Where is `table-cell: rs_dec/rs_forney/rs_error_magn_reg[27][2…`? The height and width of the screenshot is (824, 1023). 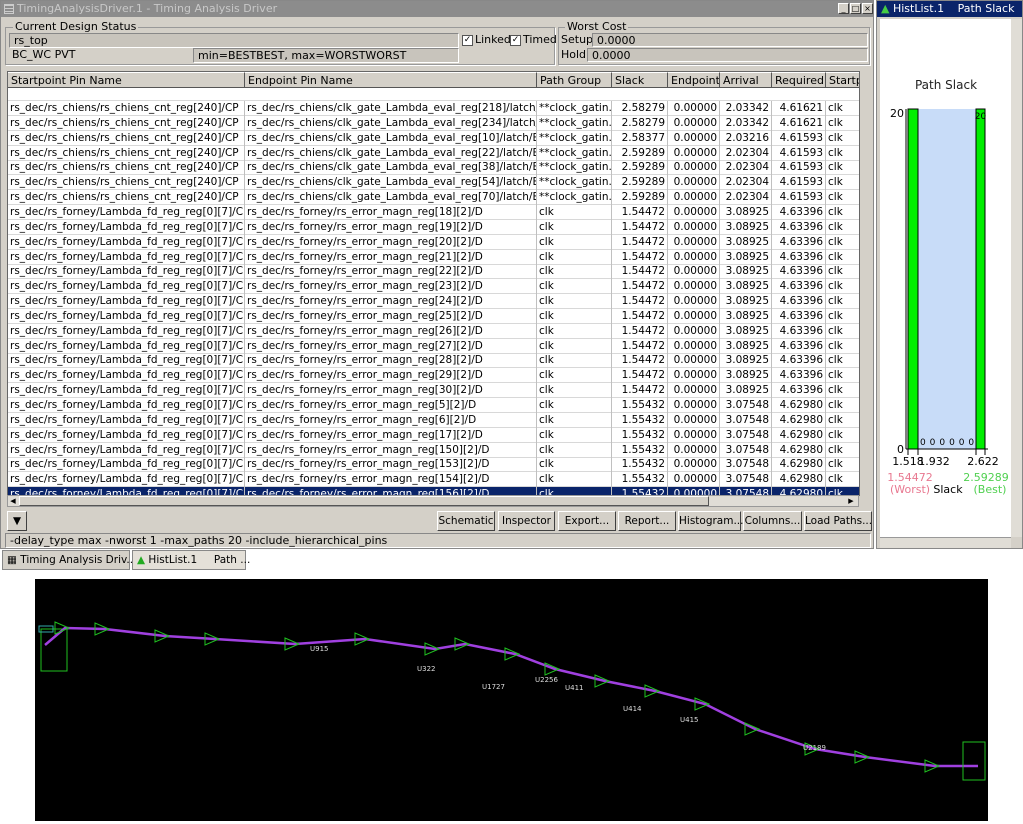 table-cell: rs_dec/rs_forney/rs_error_magn_reg[27][2… is located at coordinates (391, 346).